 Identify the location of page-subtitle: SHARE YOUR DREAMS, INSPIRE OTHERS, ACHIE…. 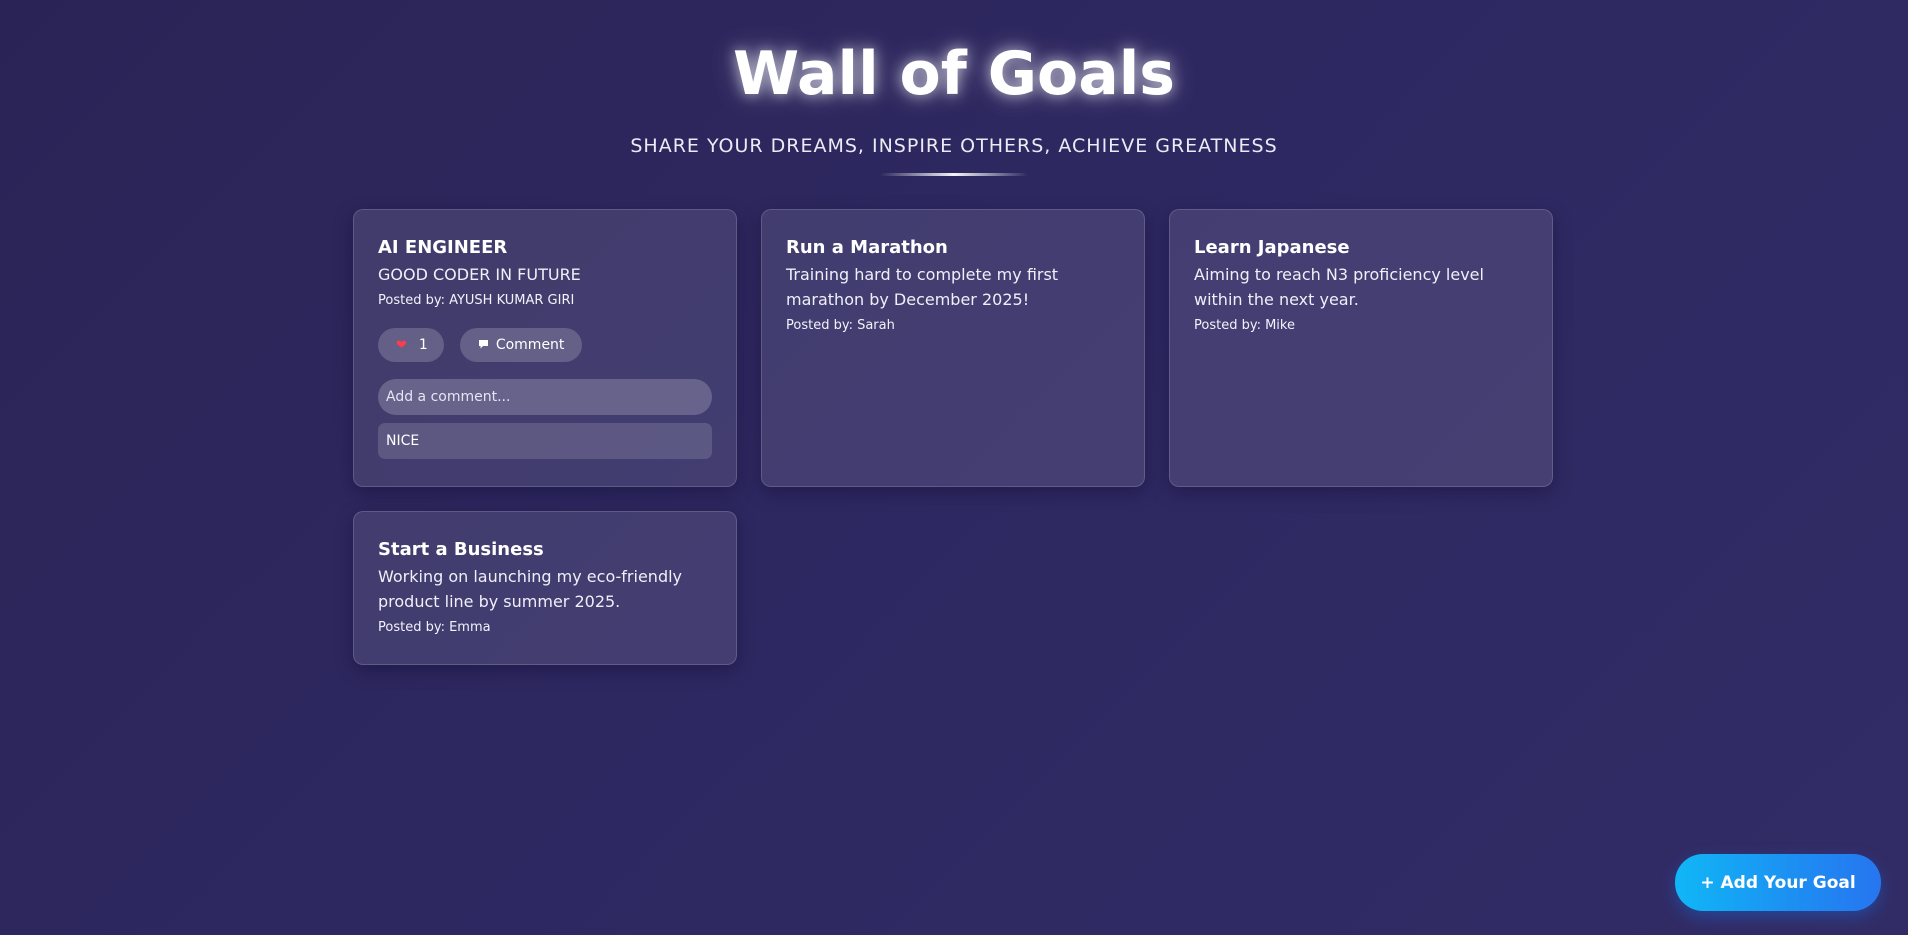
(954, 146).